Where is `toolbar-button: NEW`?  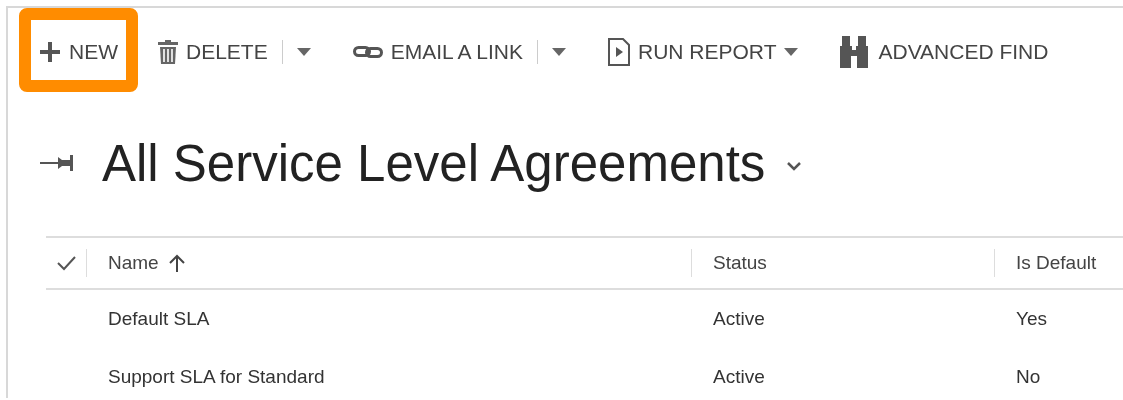
toolbar-button: NEW is located at coordinates (78, 52).